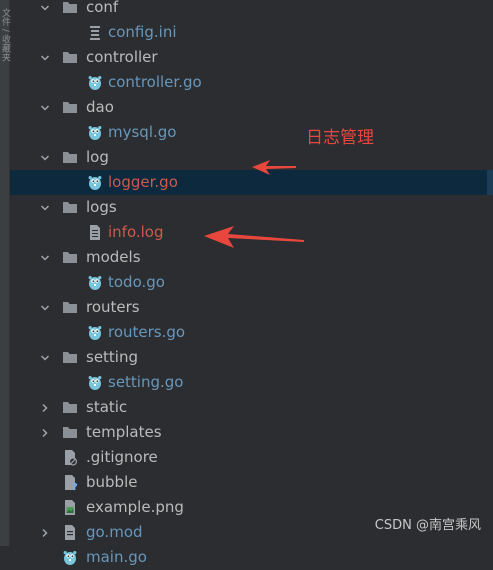 This screenshot has width=493, height=570. Describe the element at coordinates (113, 257) in the screenshot. I see `tree-item-label: models` at that location.